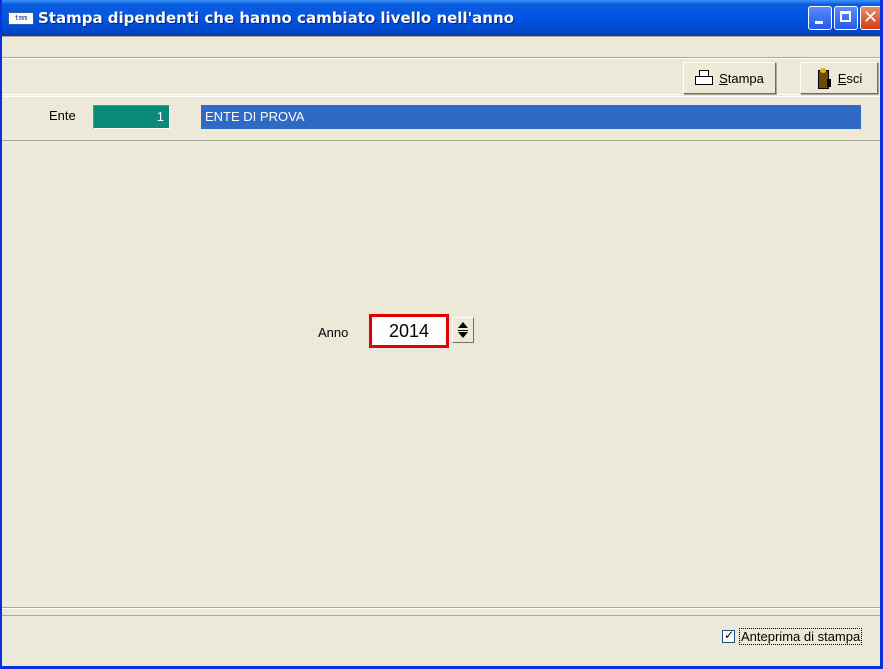 Image resolution: width=883 pixels, height=669 pixels. I want to click on toolbar-button-strip: Stampa Esci, so click(441, 76).